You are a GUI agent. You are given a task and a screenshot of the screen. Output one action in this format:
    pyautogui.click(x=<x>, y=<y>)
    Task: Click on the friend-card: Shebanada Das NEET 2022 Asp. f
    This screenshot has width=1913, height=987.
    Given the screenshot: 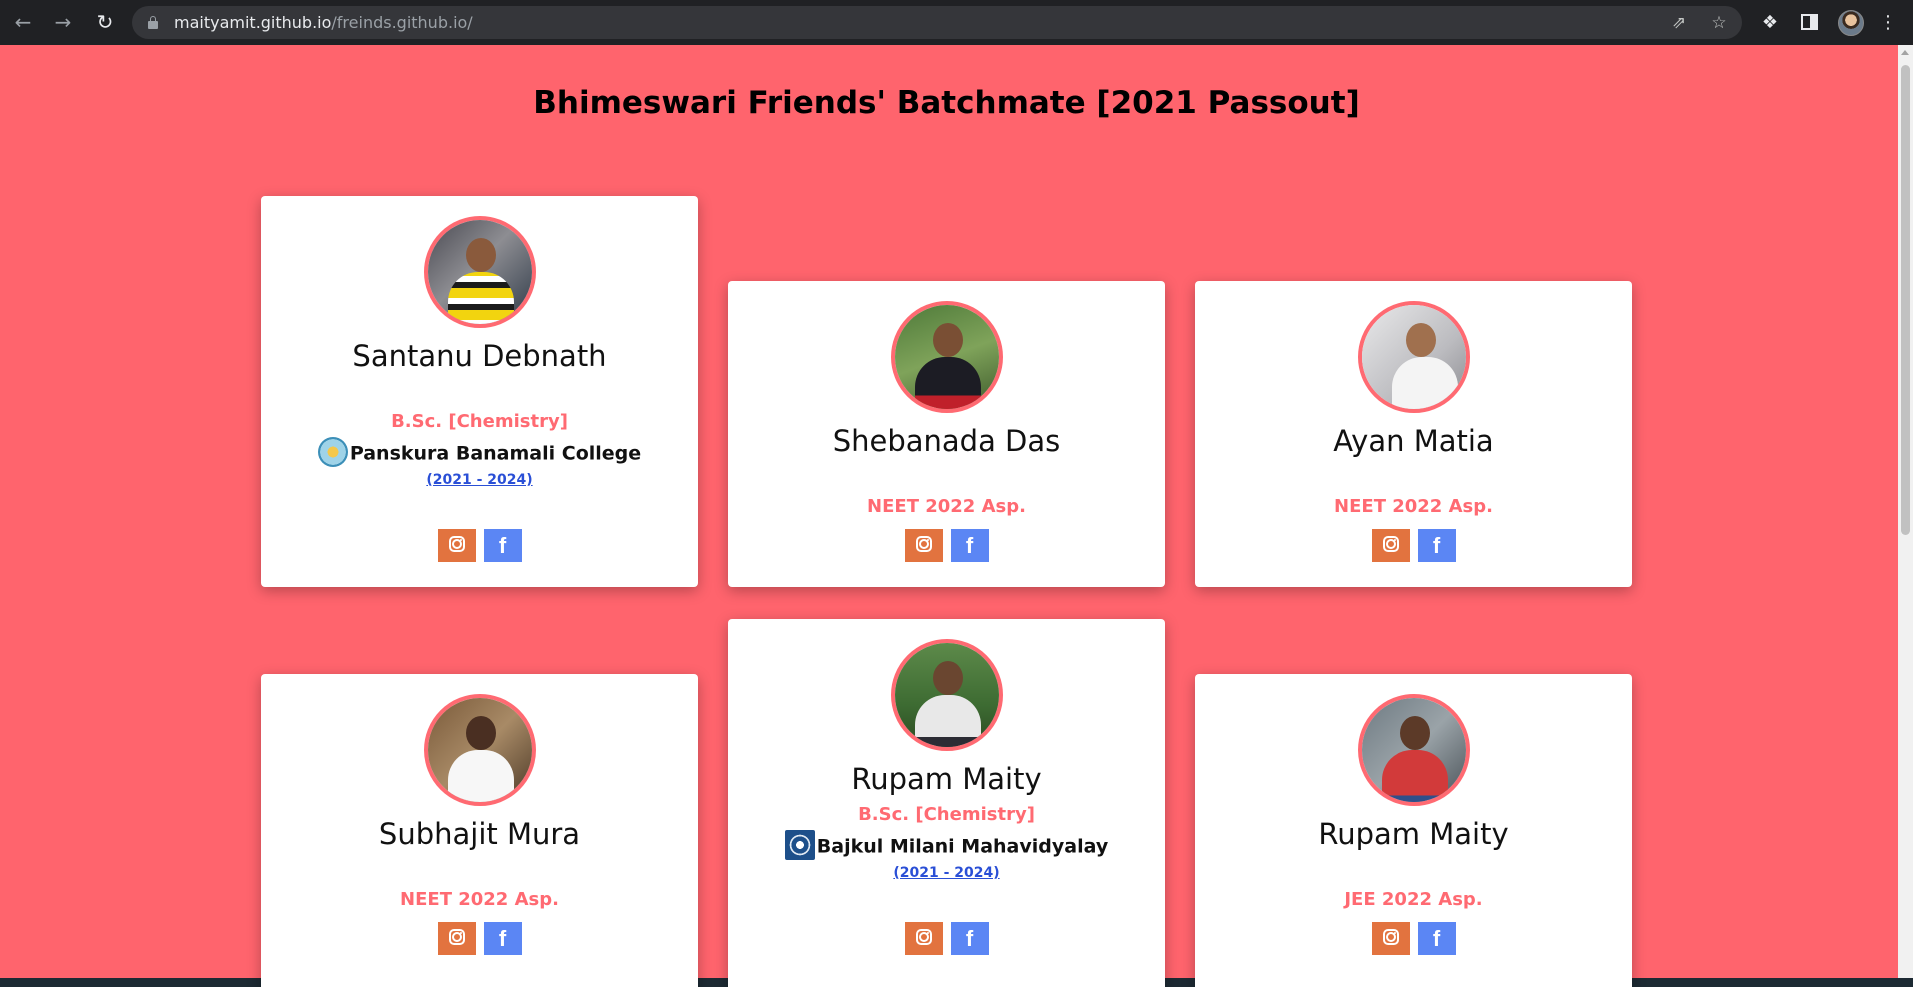 What is the action you would take?
    pyautogui.click(x=946, y=434)
    